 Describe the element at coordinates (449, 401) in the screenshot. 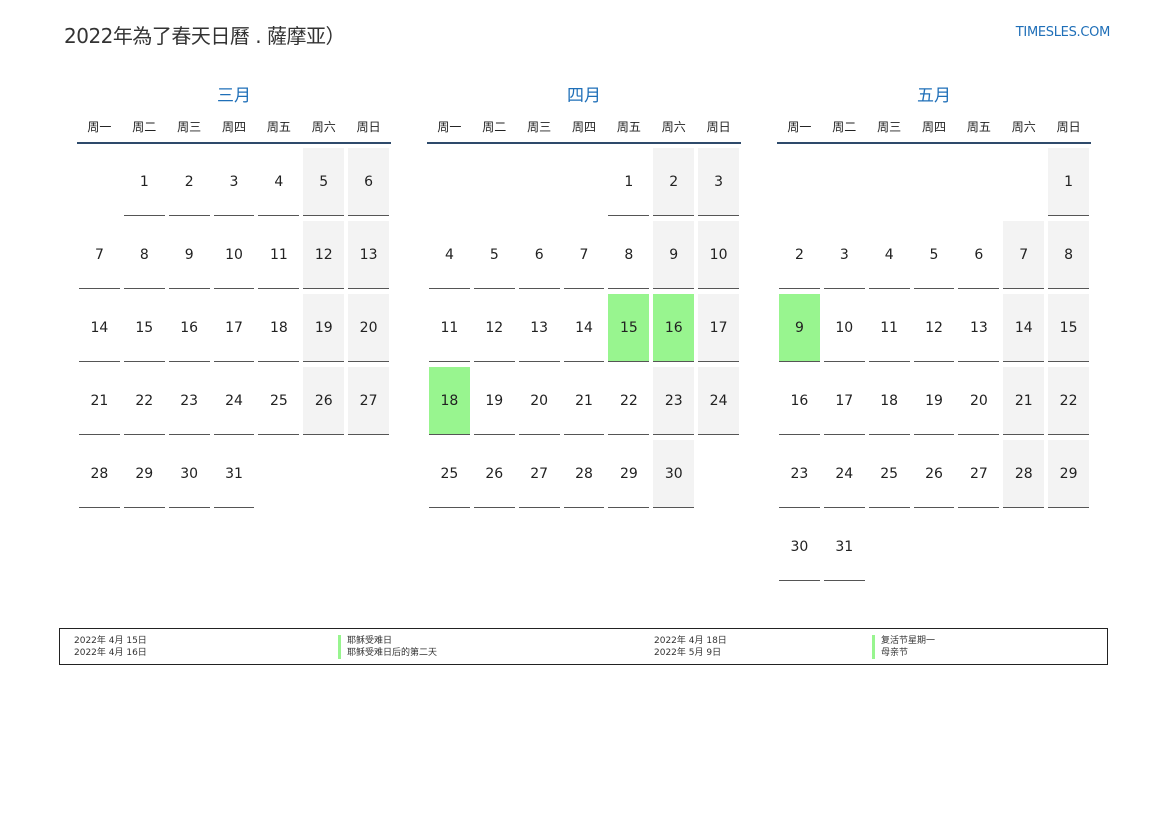

I see `holiday-day-cell: 18` at that location.